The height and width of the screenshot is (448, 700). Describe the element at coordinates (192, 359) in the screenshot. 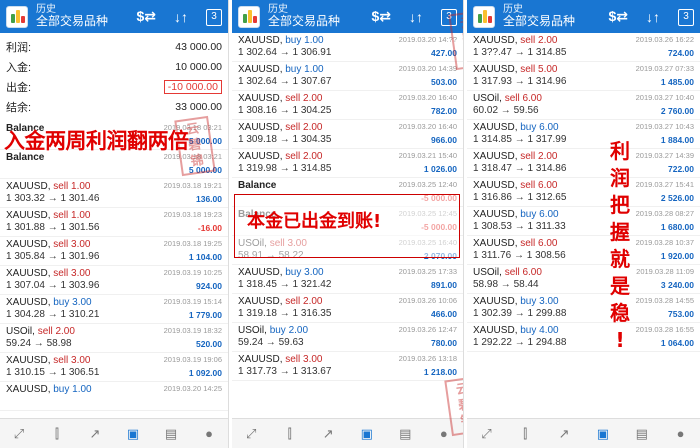

I see `deal-time: 2019.03.19 19:06` at that location.